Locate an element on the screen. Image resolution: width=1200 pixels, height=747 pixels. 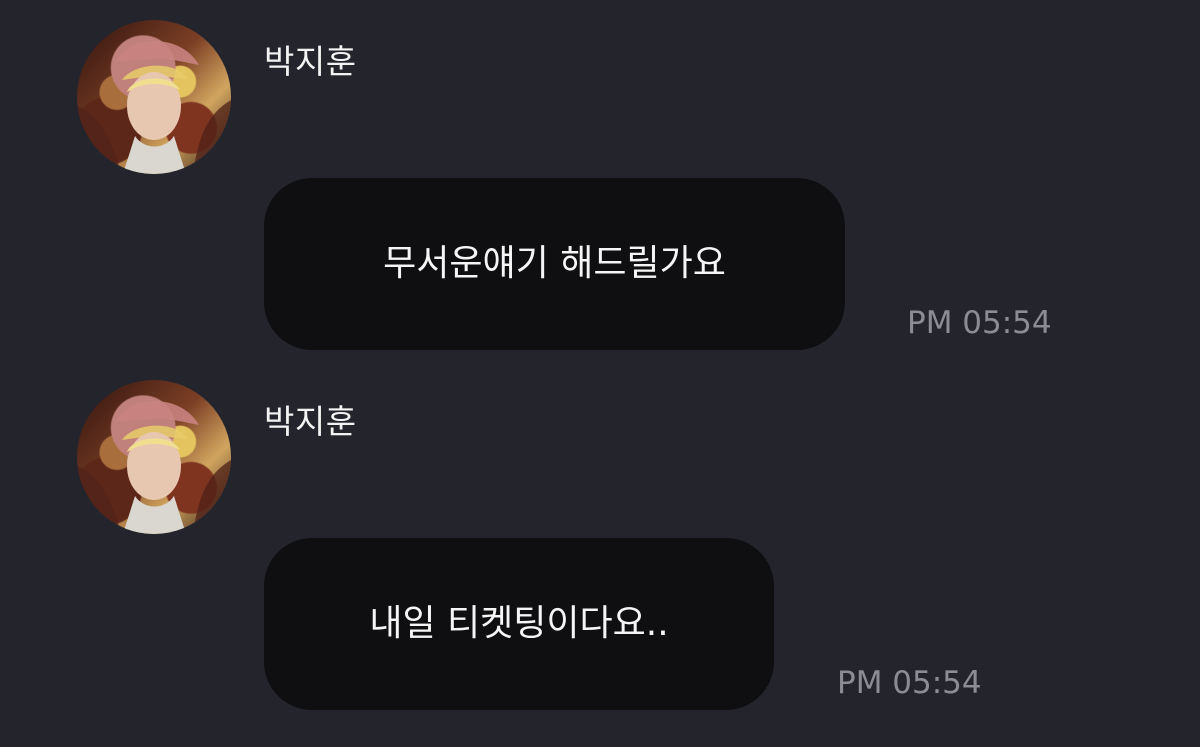
message-bubble: 무서운얘기 해드릴가요 is located at coordinates (554, 264).